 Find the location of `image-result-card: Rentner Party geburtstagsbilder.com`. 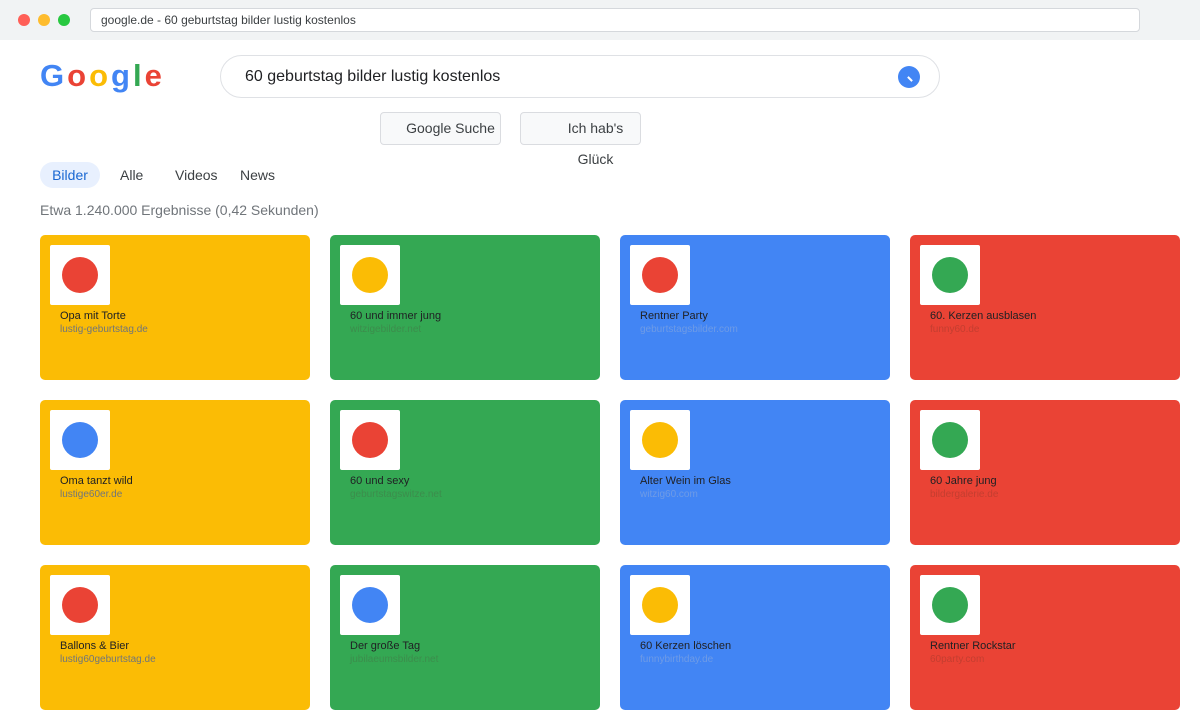

image-result-card: Rentner Party geburtstagsbilder.com is located at coordinates (755, 307).